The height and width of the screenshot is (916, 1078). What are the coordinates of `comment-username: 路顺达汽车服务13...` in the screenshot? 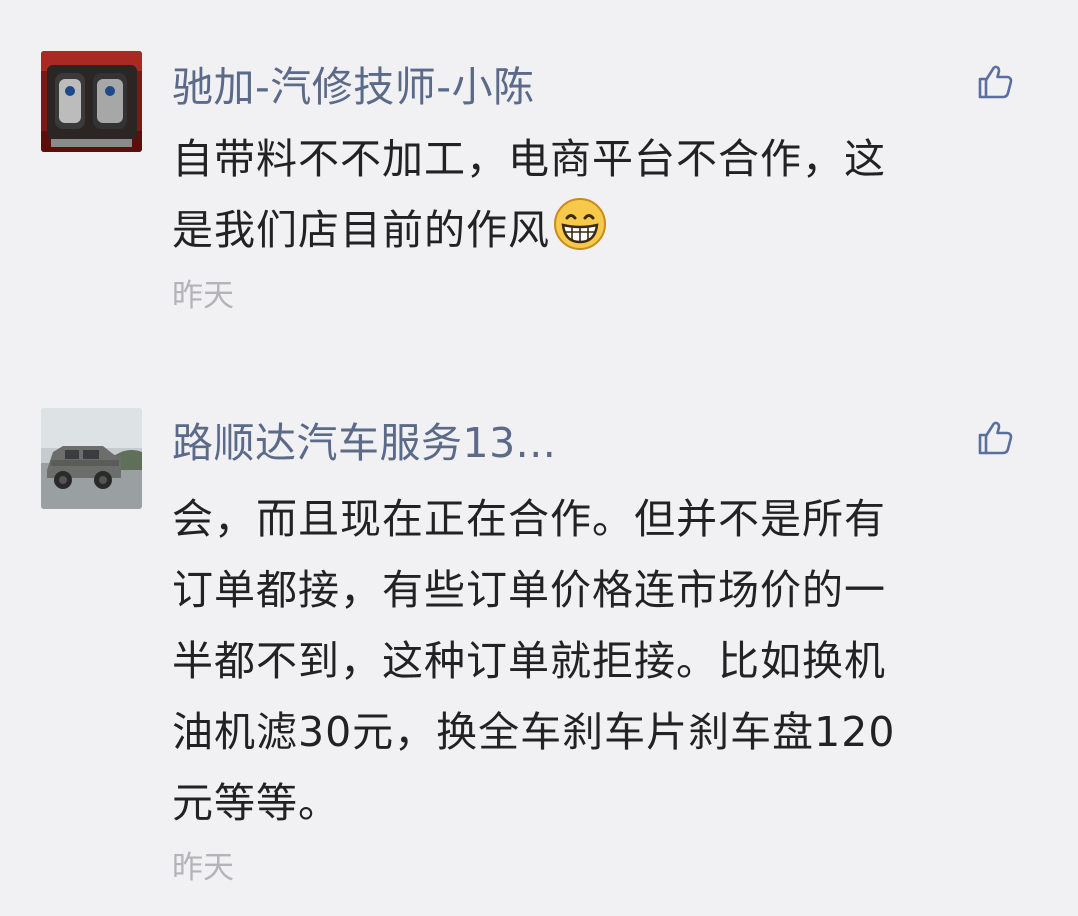 It's located at (364, 443).